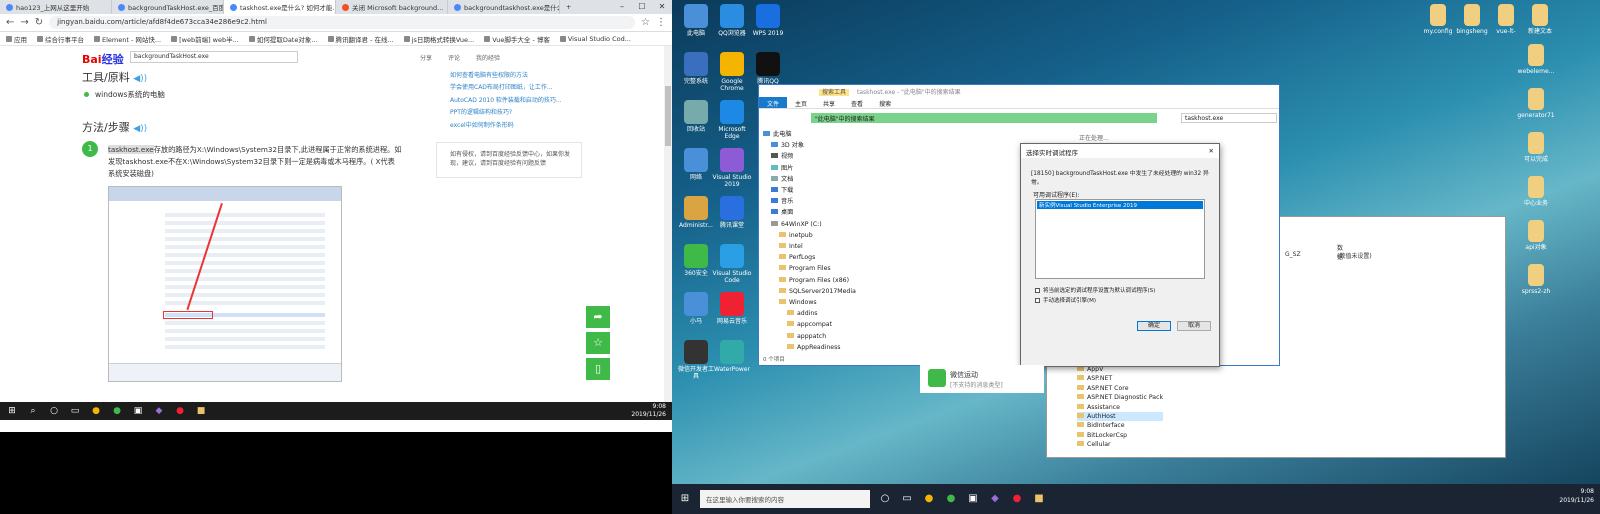  What do you see at coordinates (661, 22) in the screenshot?
I see `menu-icon: ⋮` at bounding box center [661, 22].